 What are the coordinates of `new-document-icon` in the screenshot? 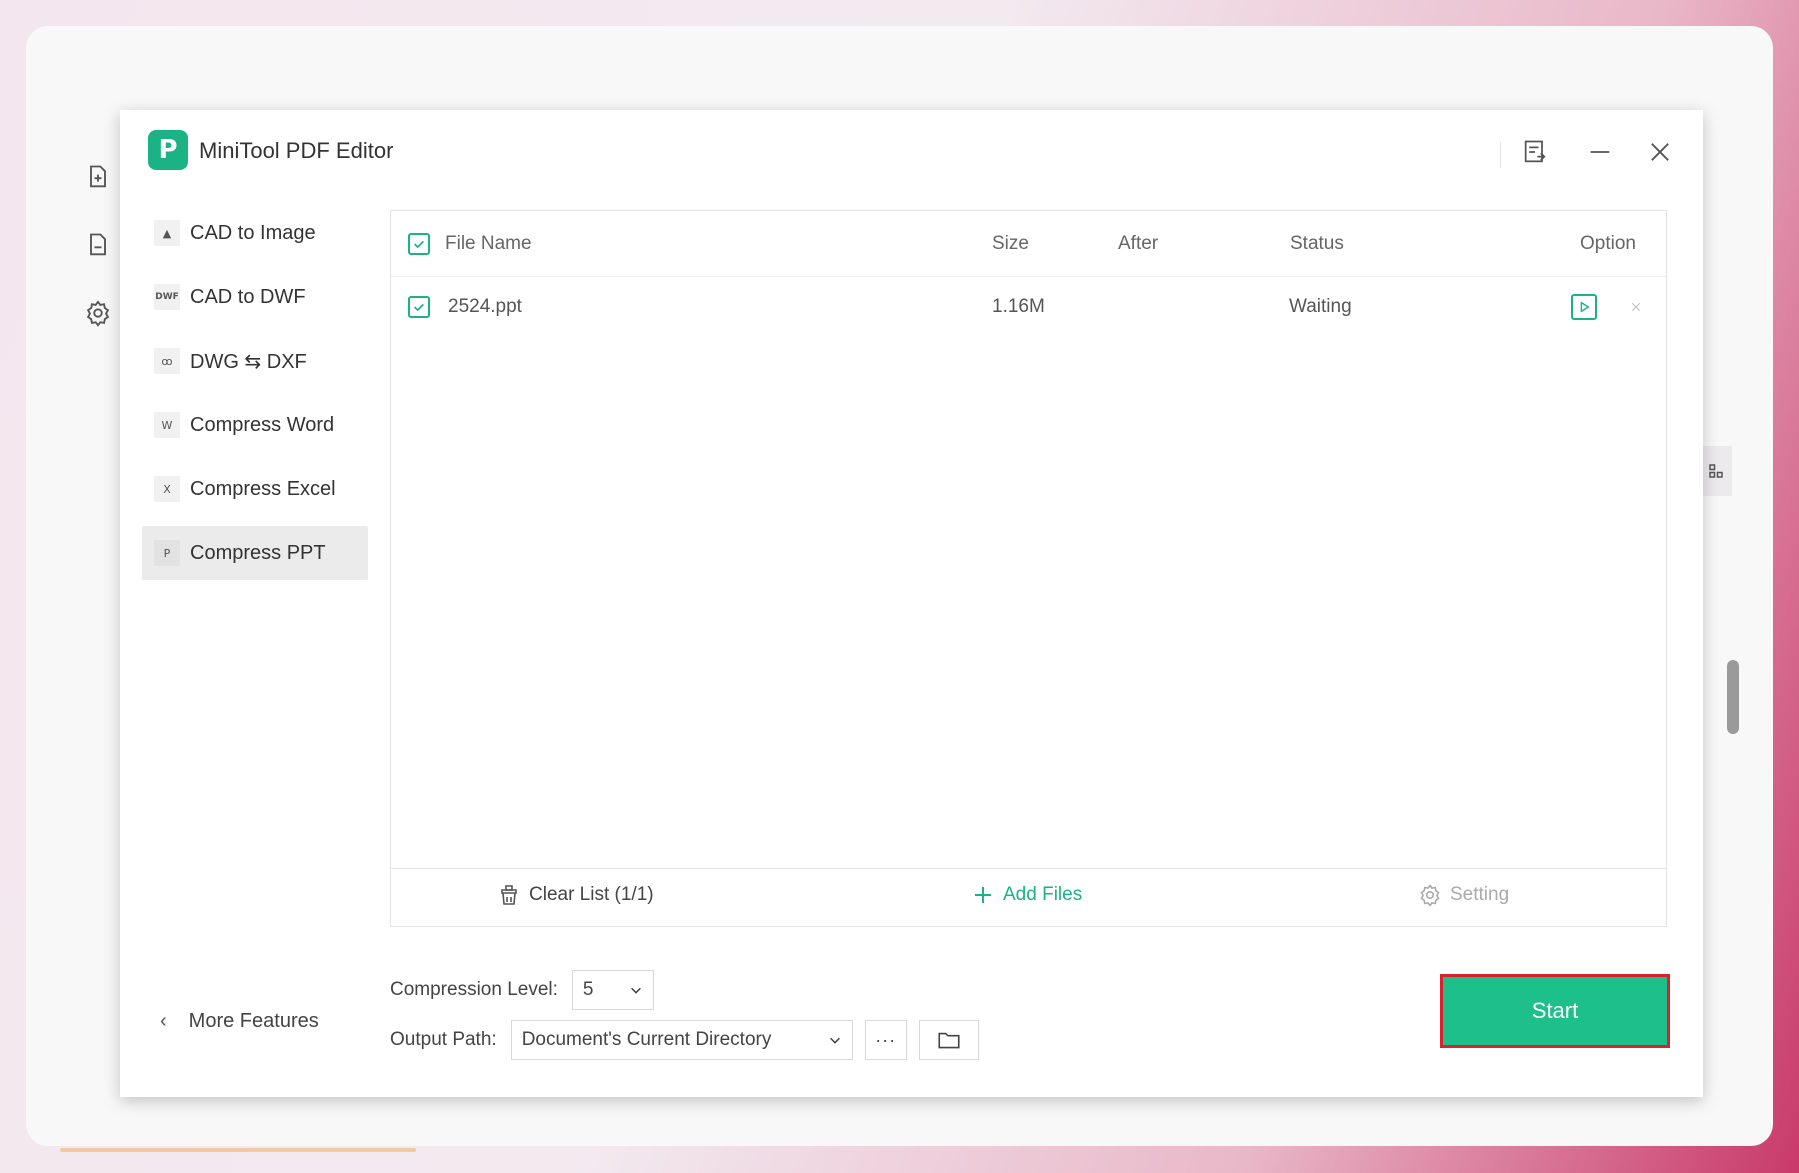 It's located at (98, 177).